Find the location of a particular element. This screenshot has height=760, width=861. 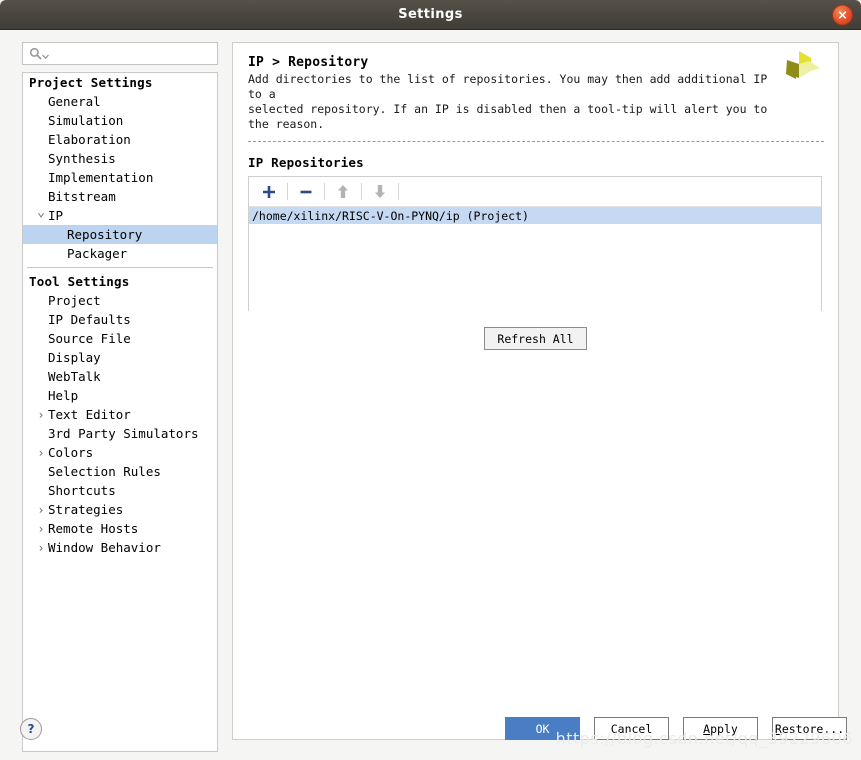

plus-icon is located at coordinates (269, 191).